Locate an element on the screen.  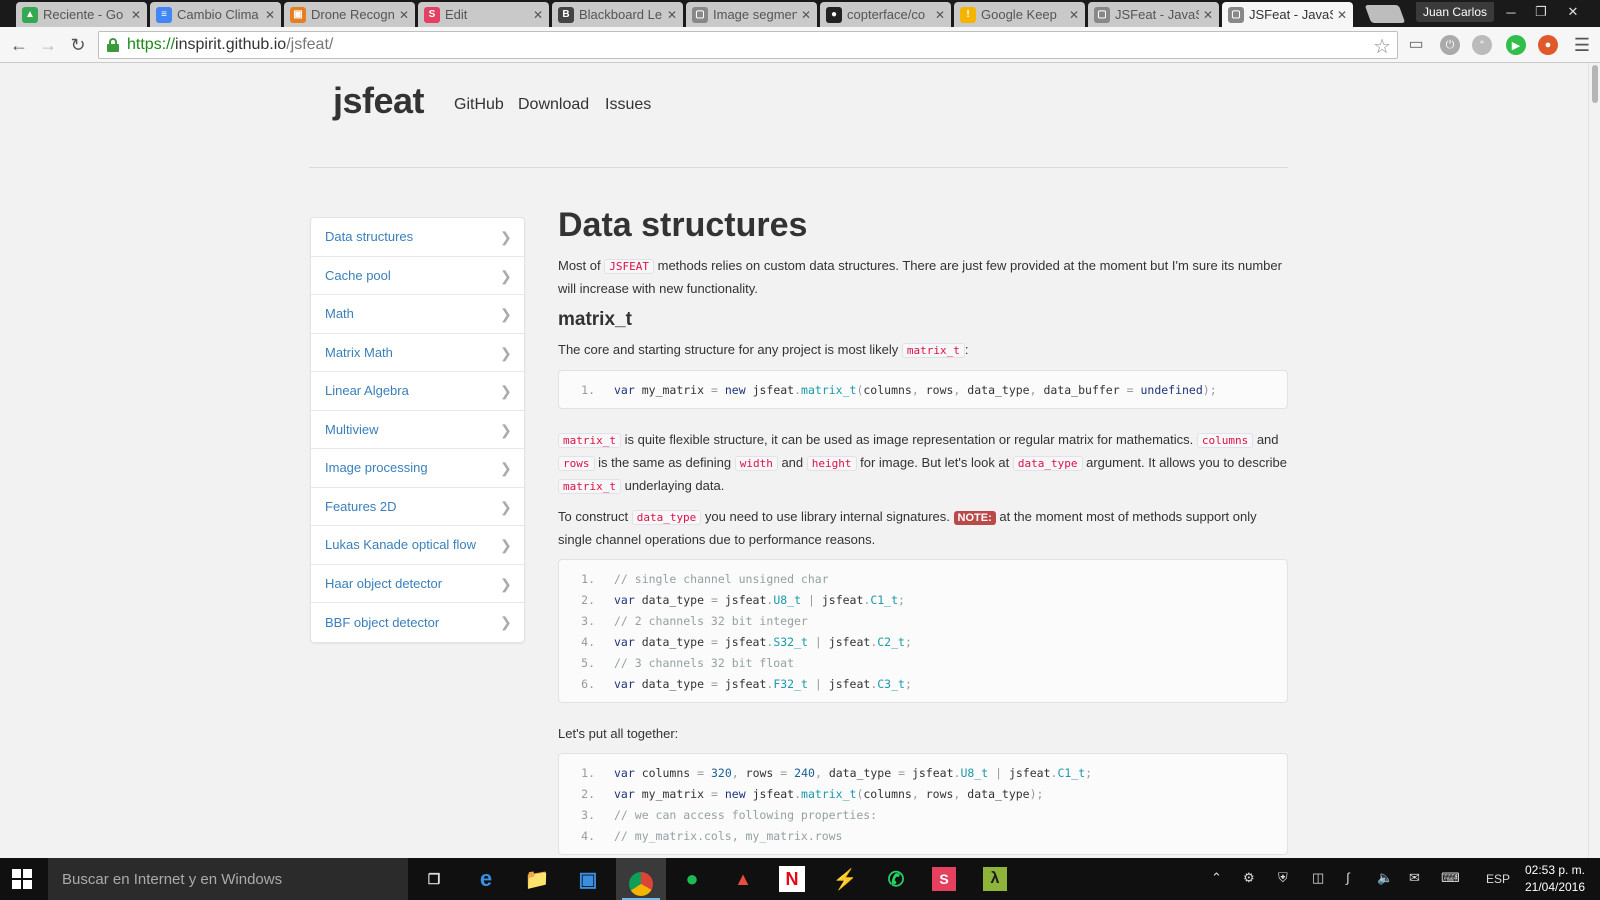
tab-title: Image segmen is located at coordinates (755, 14).